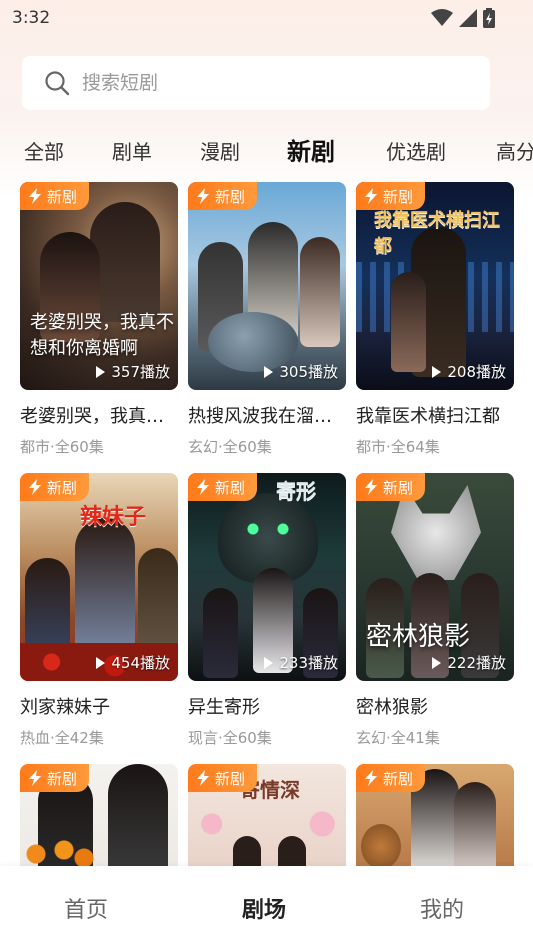 This screenshot has height=948, width=533. Describe the element at coordinates (398, 447) in the screenshot. I see `drama-meta: 都市·全64集` at that location.